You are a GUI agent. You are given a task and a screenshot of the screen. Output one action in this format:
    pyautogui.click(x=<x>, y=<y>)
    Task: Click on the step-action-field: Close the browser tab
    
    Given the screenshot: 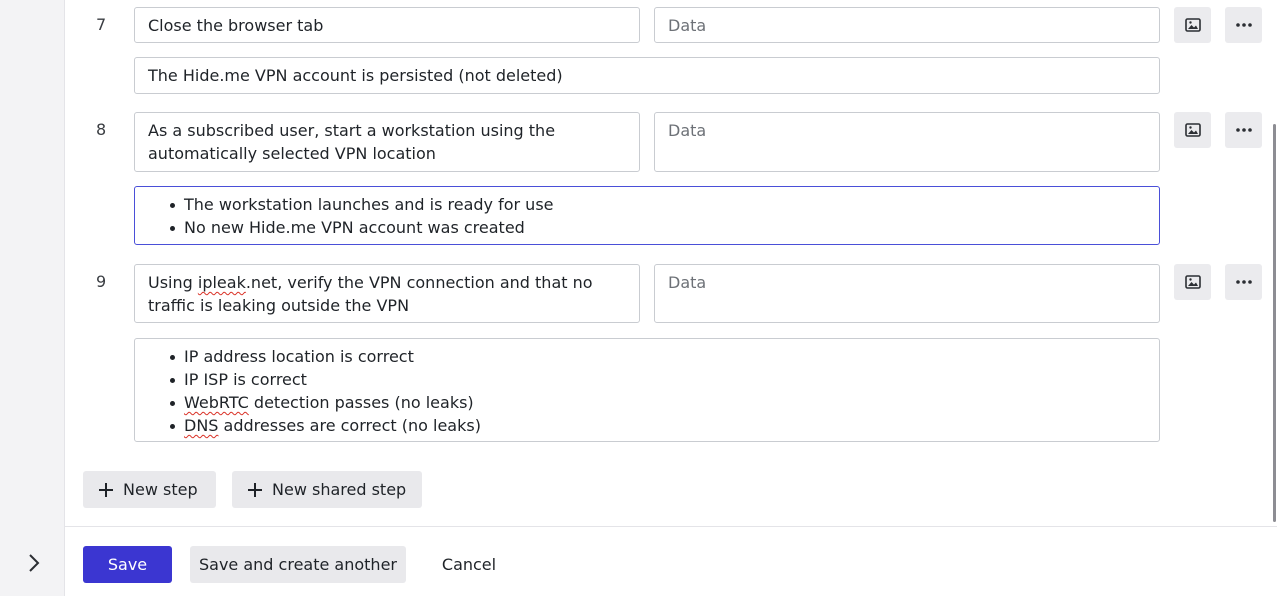 What is the action you would take?
    pyautogui.click(x=387, y=25)
    